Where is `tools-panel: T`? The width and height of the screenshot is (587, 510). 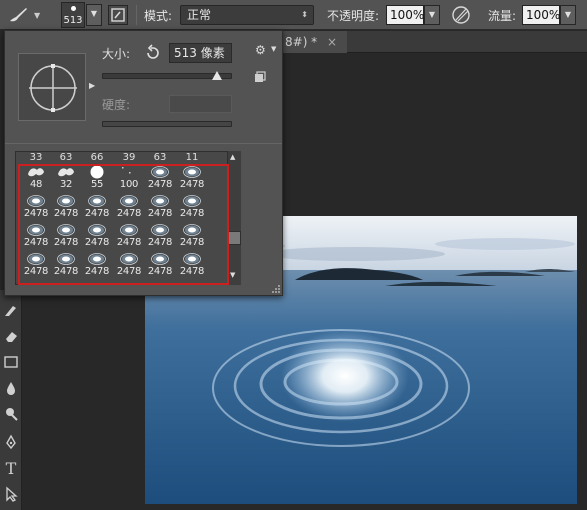 tools-panel: T is located at coordinates (11, 400).